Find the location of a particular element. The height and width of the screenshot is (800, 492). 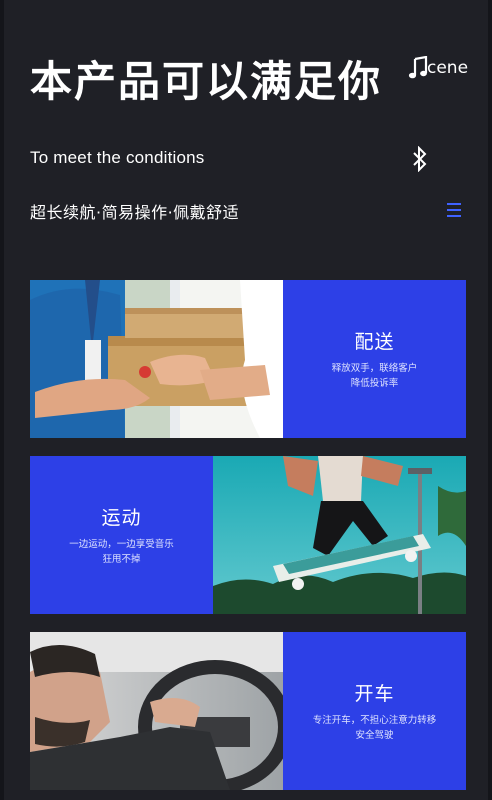

bluetooth-icon is located at coordinates (420, 159).